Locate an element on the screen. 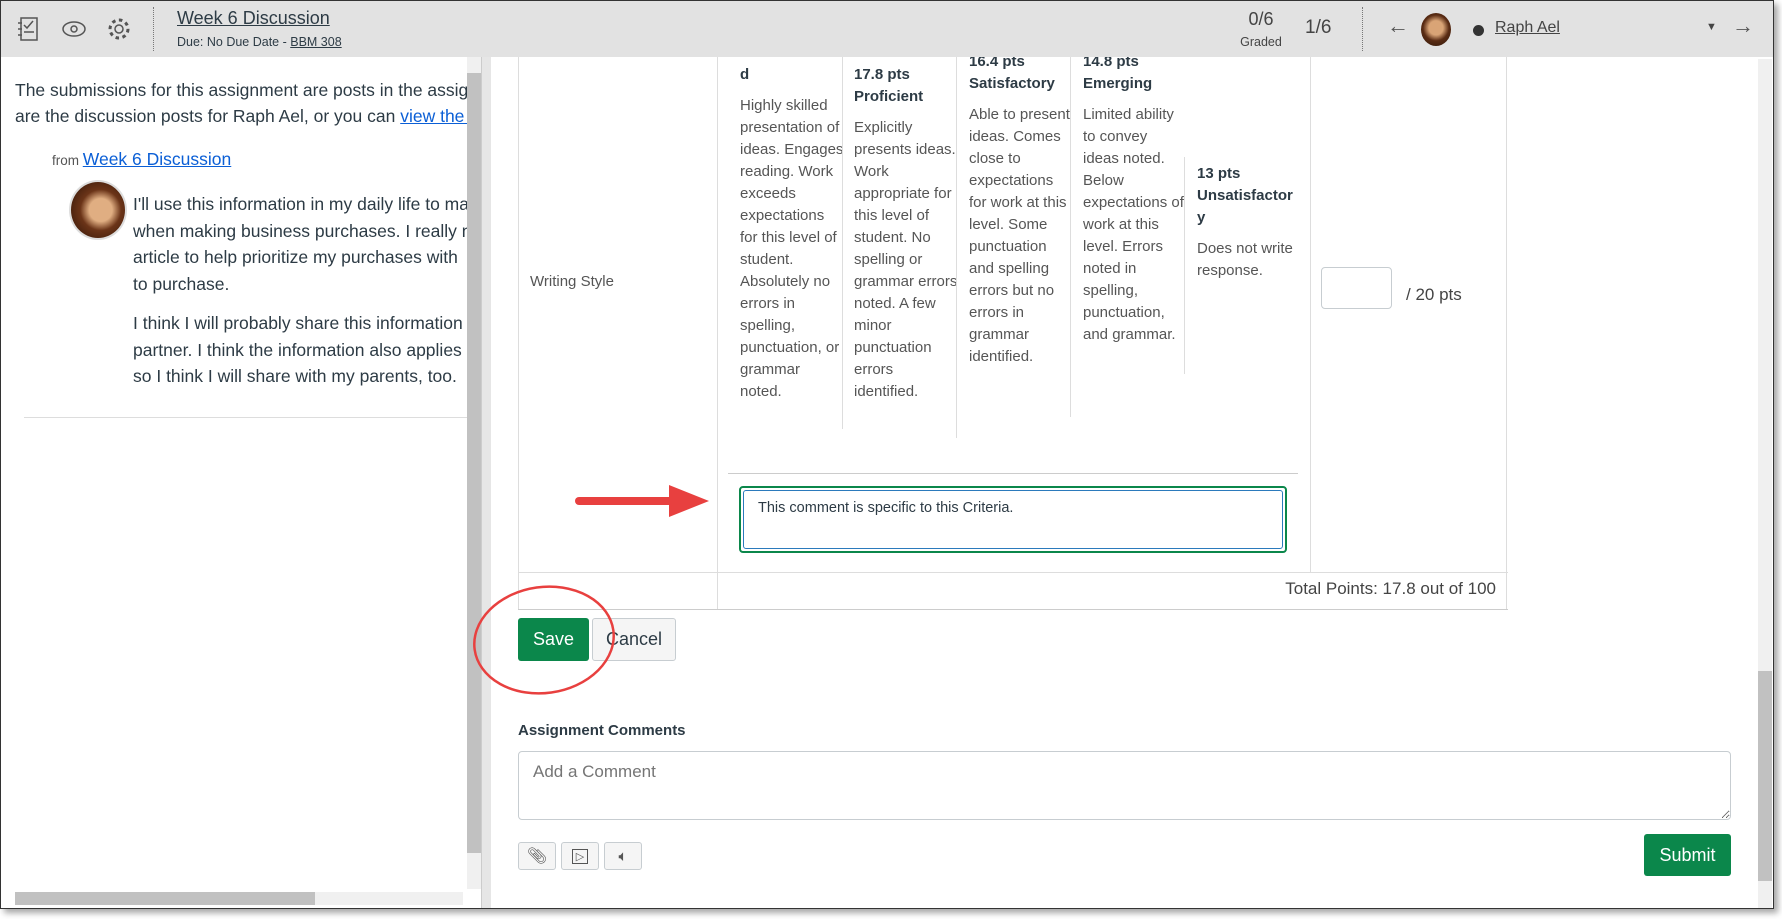 This screenshot has width=1782, height=919. red-circle-annotation is located at coordinates (544, 640).